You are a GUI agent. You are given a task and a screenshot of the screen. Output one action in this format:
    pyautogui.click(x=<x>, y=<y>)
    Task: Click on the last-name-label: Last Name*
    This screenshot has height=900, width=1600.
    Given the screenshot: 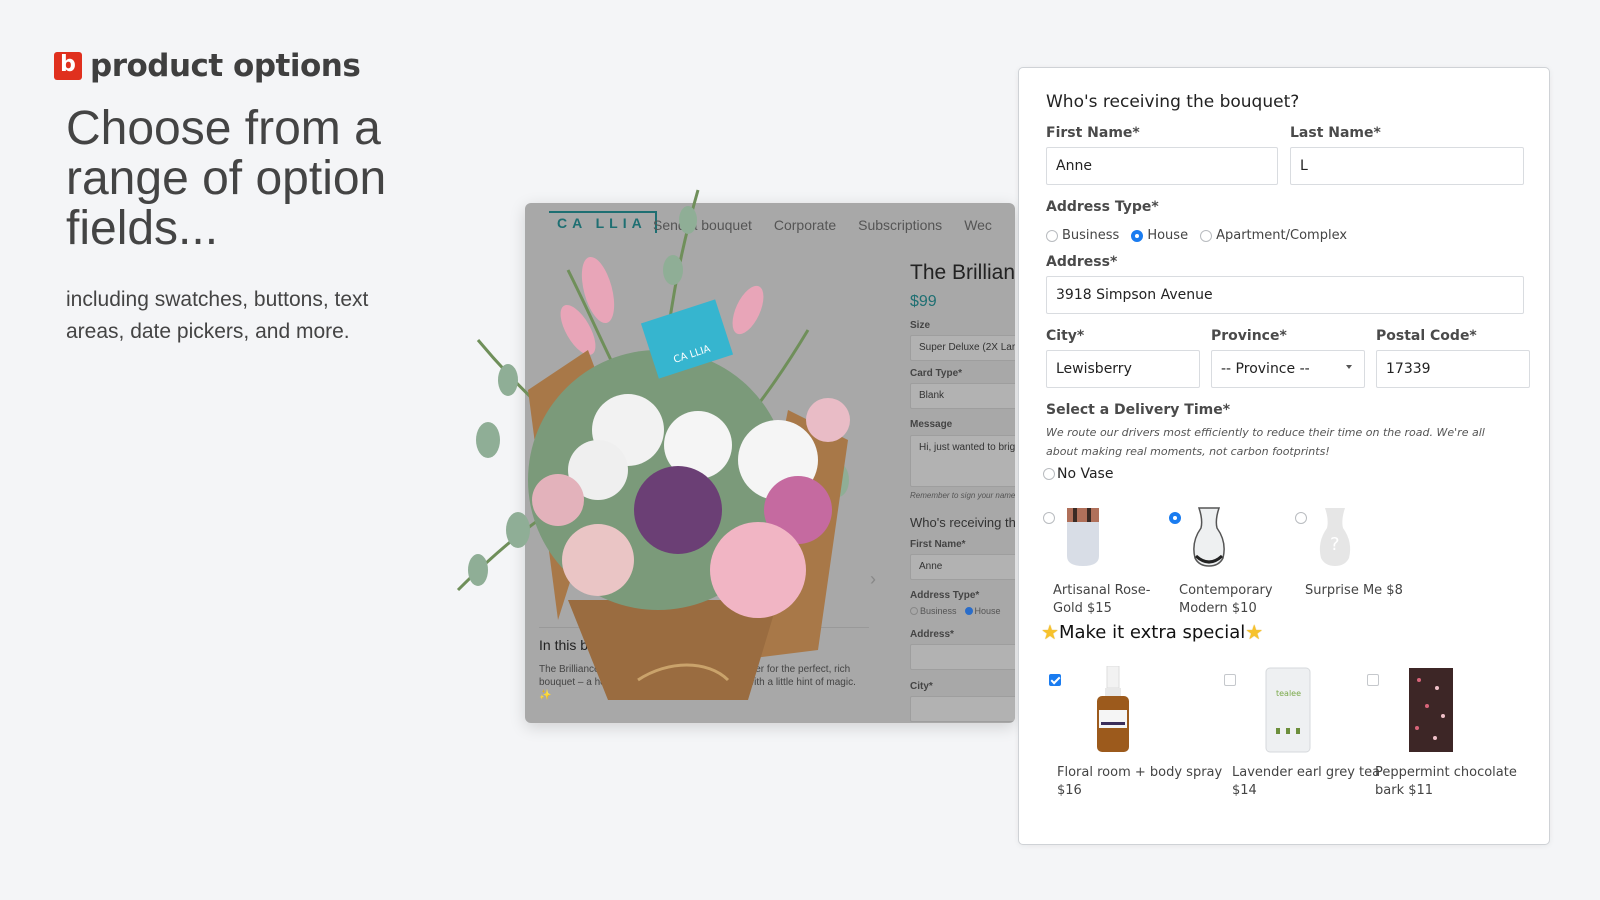 What is the action you would take?
    pyautogui.click(x=1335, y=133)
    